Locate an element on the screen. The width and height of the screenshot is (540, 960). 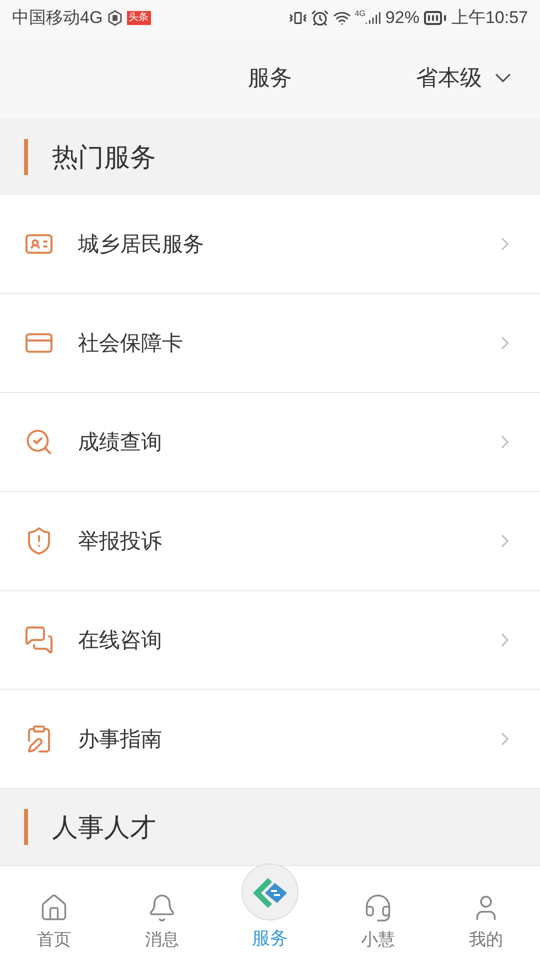
section-title: 人事人才 is located at coordinates (104, 827).